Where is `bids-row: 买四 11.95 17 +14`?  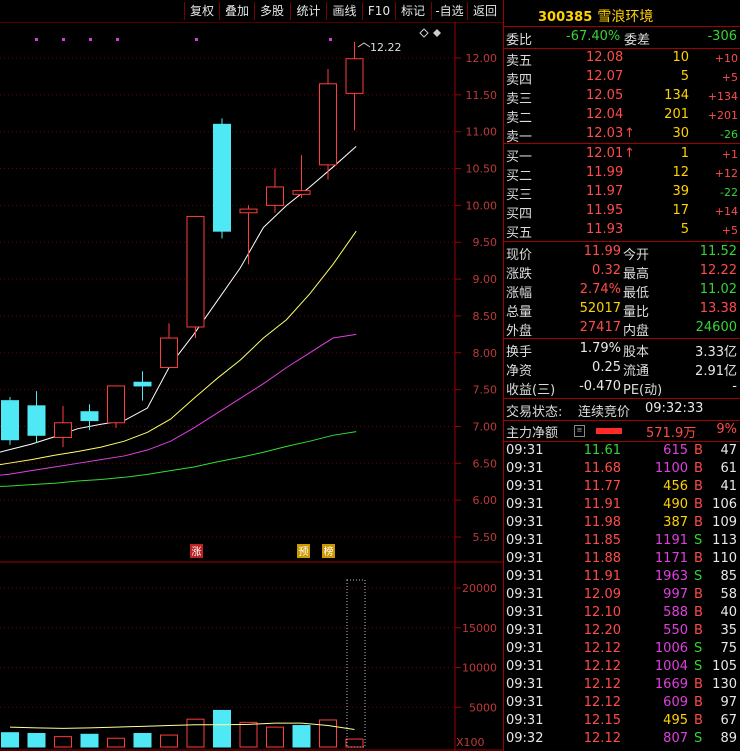 bids-row: 买四 11.95 17 +14 is located at coordinates (622, 212).